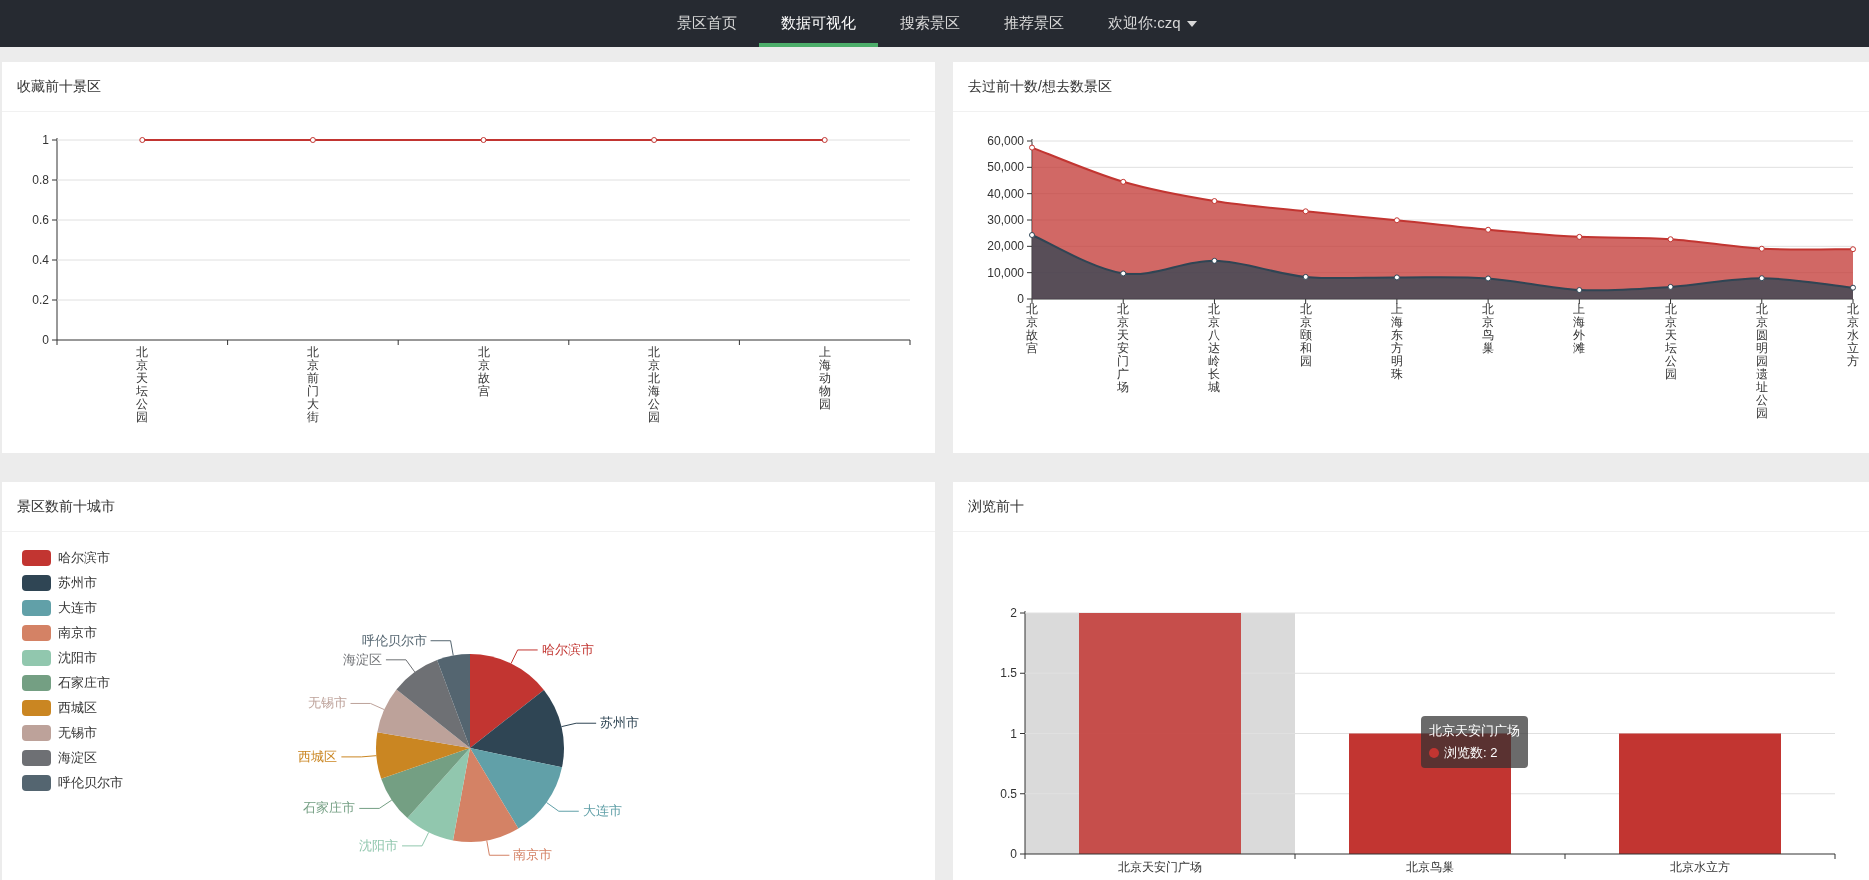  Describe the element at coordinates (379, 845) in the screenshot. I see `slice-label: 沈阳市` at that location.